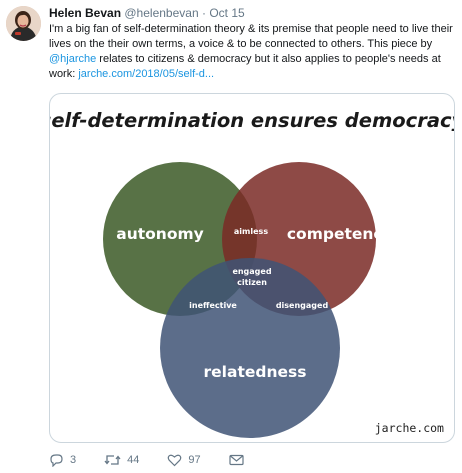 The width and height of the screenshot is (462, 473). I want to click on center-label-line1: engaged, so click(251, 271).